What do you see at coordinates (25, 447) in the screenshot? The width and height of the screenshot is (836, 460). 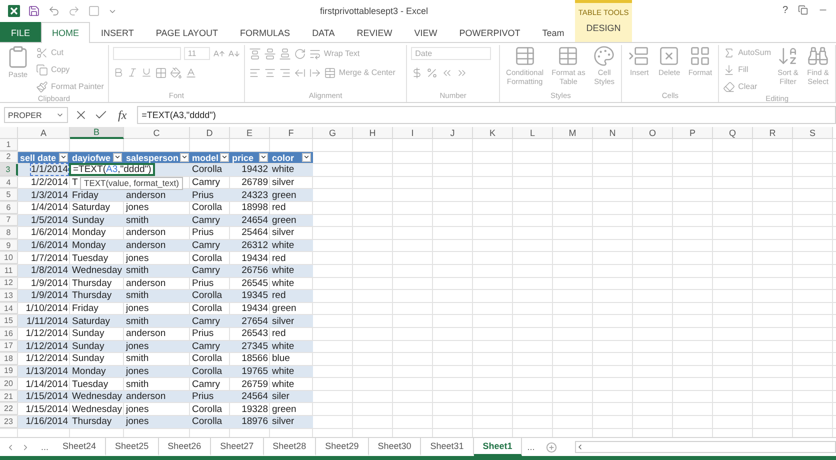 I see `scroll-right-icon` at bounding box center [25, 447].